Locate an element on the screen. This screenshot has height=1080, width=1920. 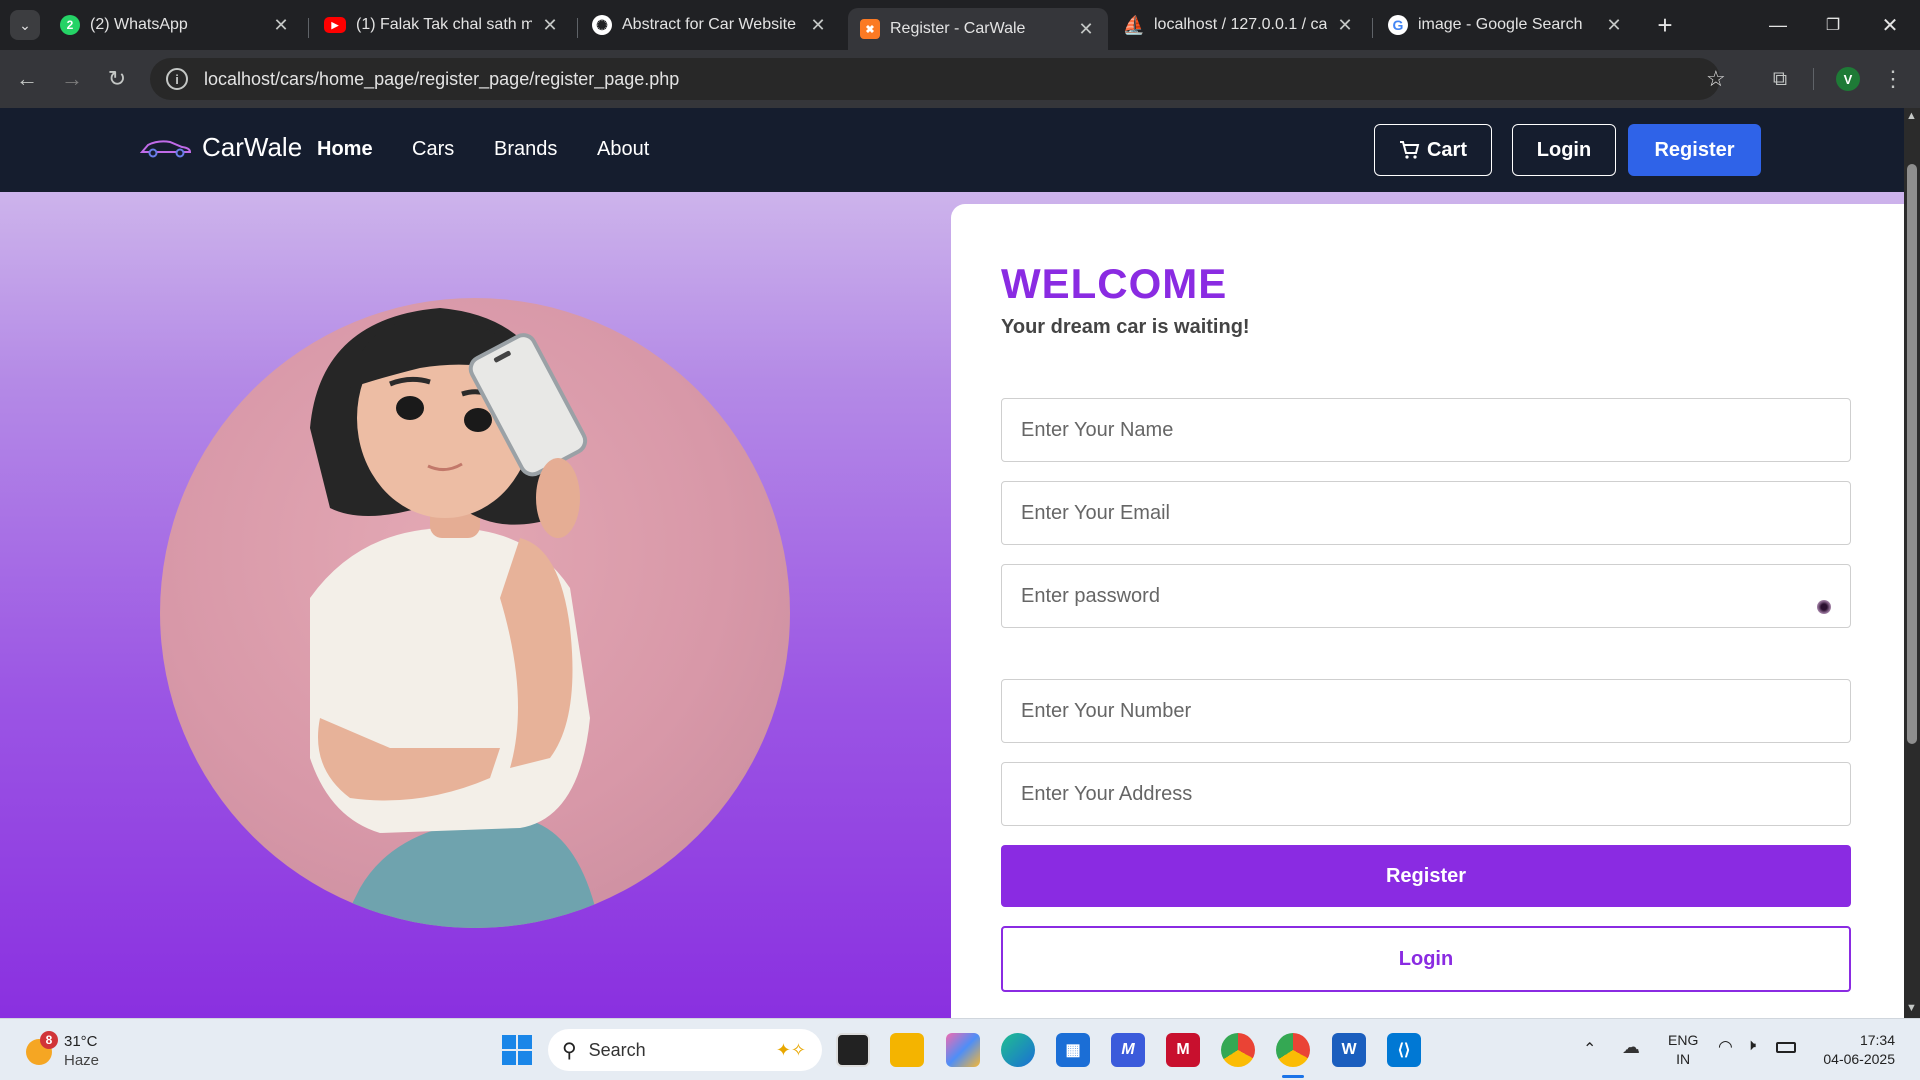
login-nav-button: Login is located at coordinates (1564, 150).